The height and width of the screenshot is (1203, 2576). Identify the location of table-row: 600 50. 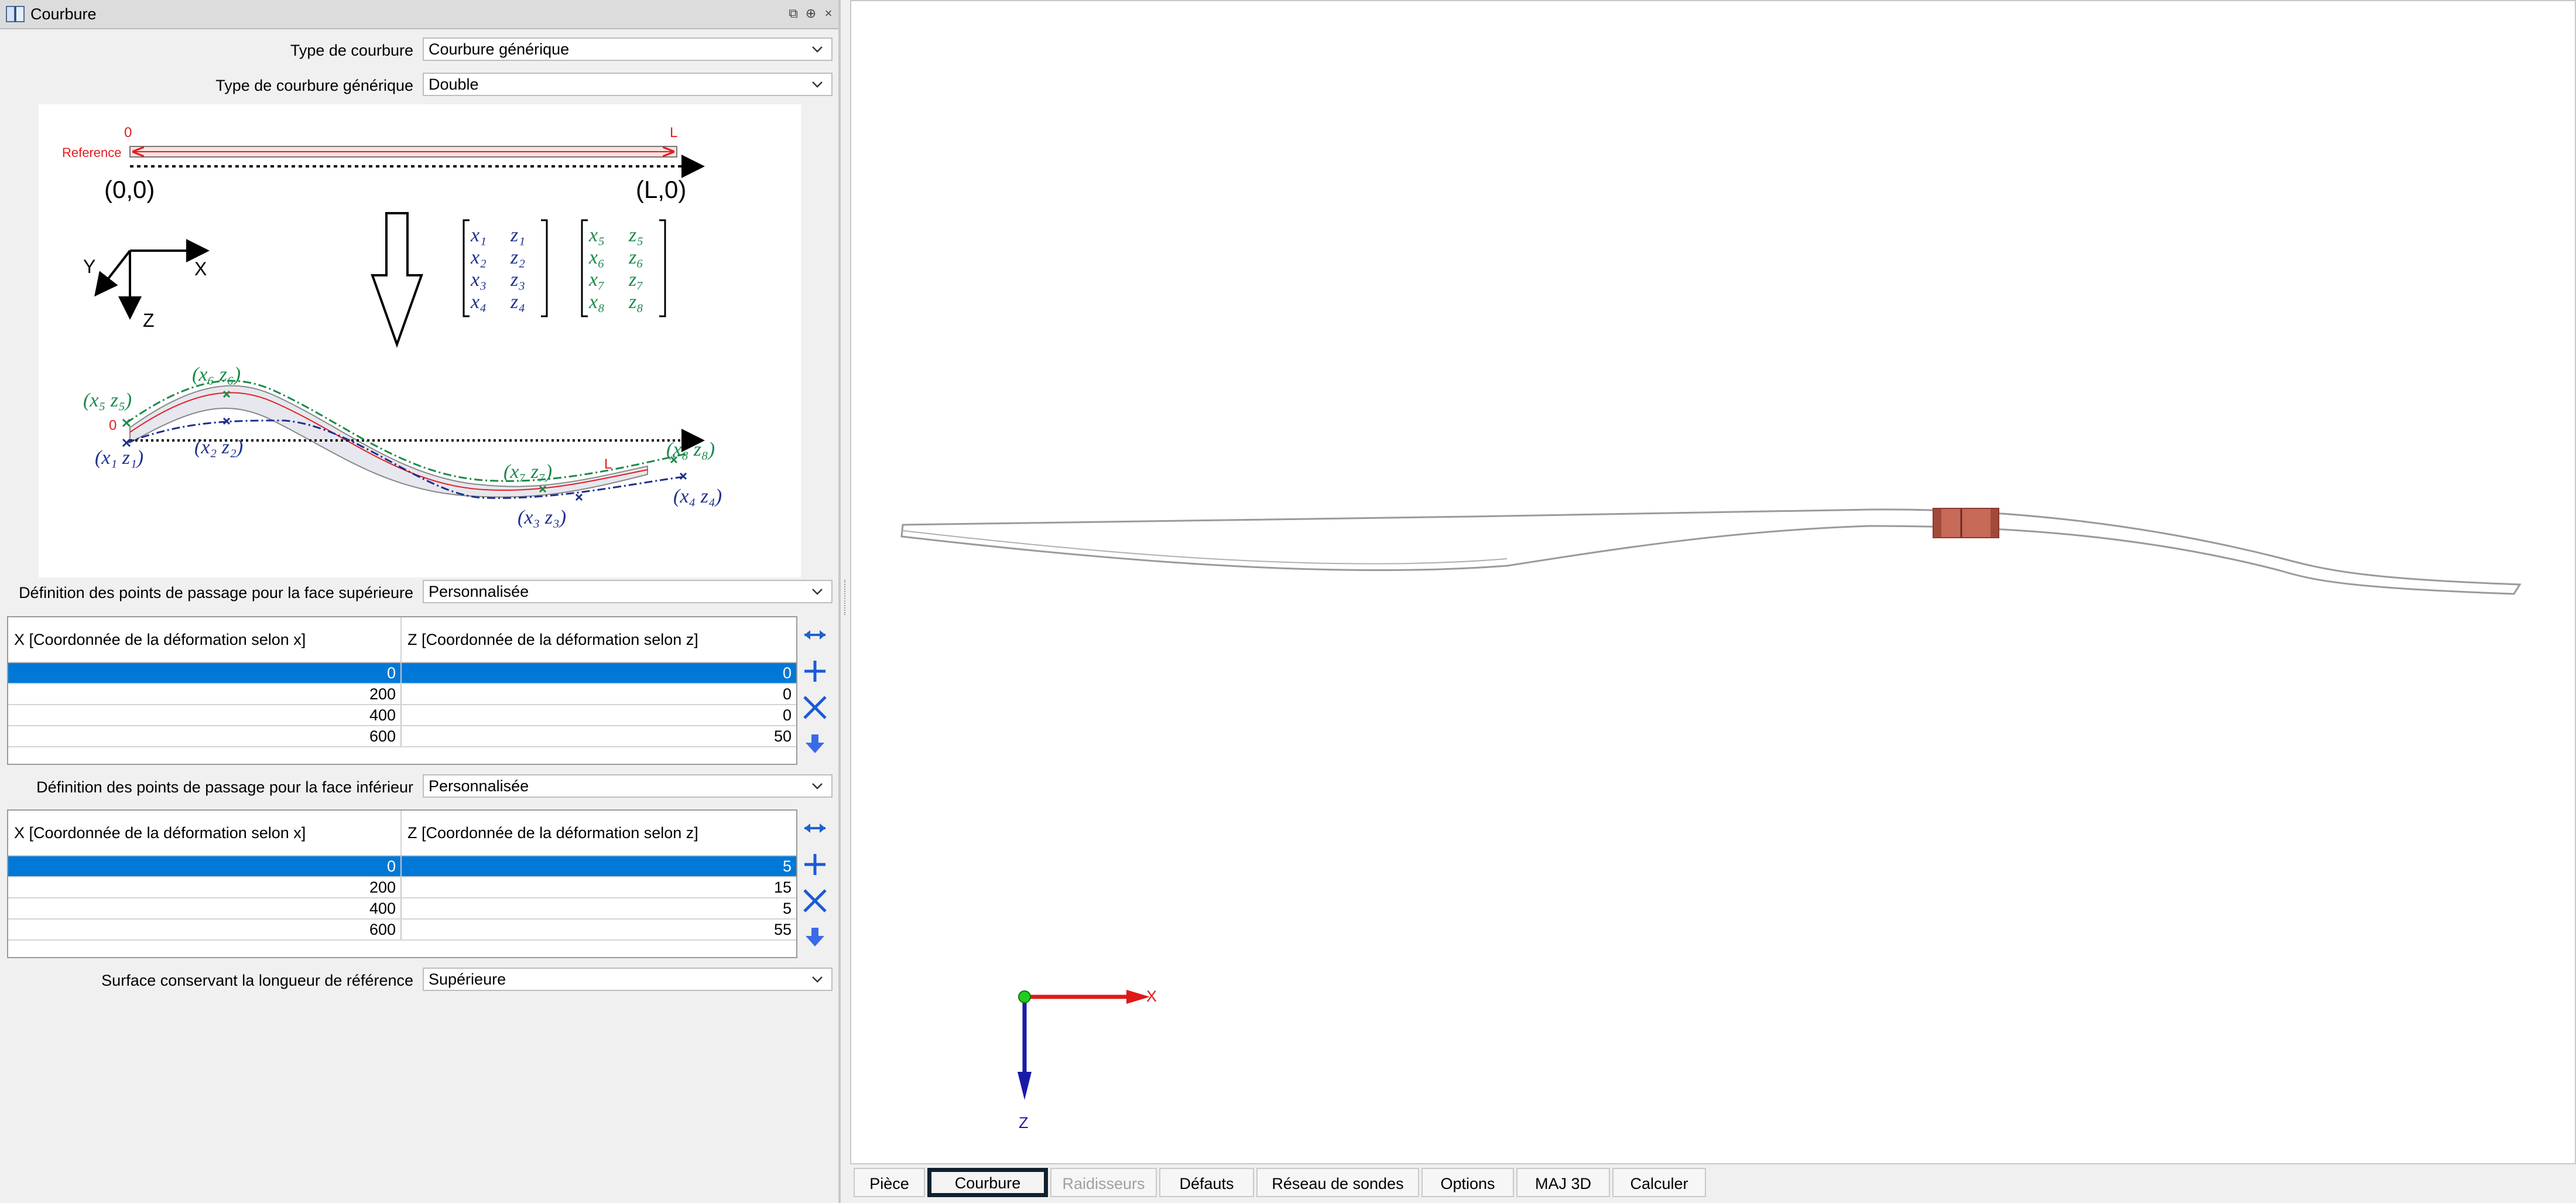
(402, 736).